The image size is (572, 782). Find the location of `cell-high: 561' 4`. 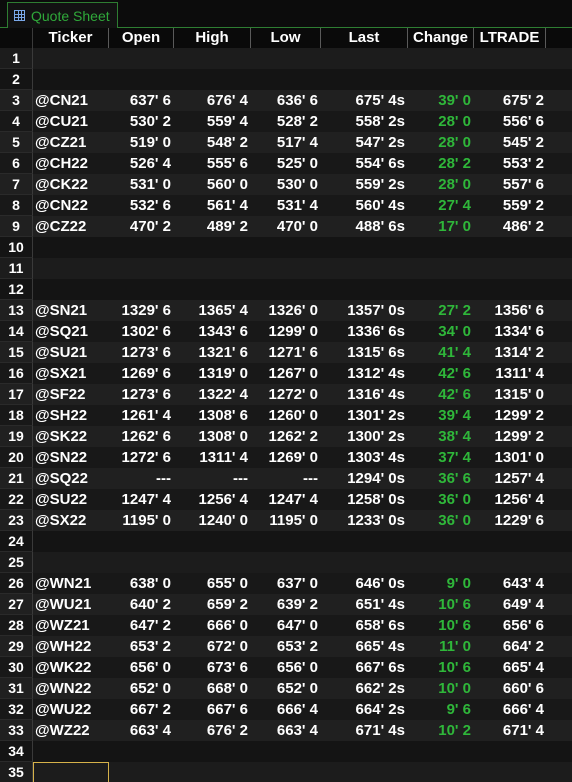

cell-high: 561' 4 is located at coordinates (212, 205).